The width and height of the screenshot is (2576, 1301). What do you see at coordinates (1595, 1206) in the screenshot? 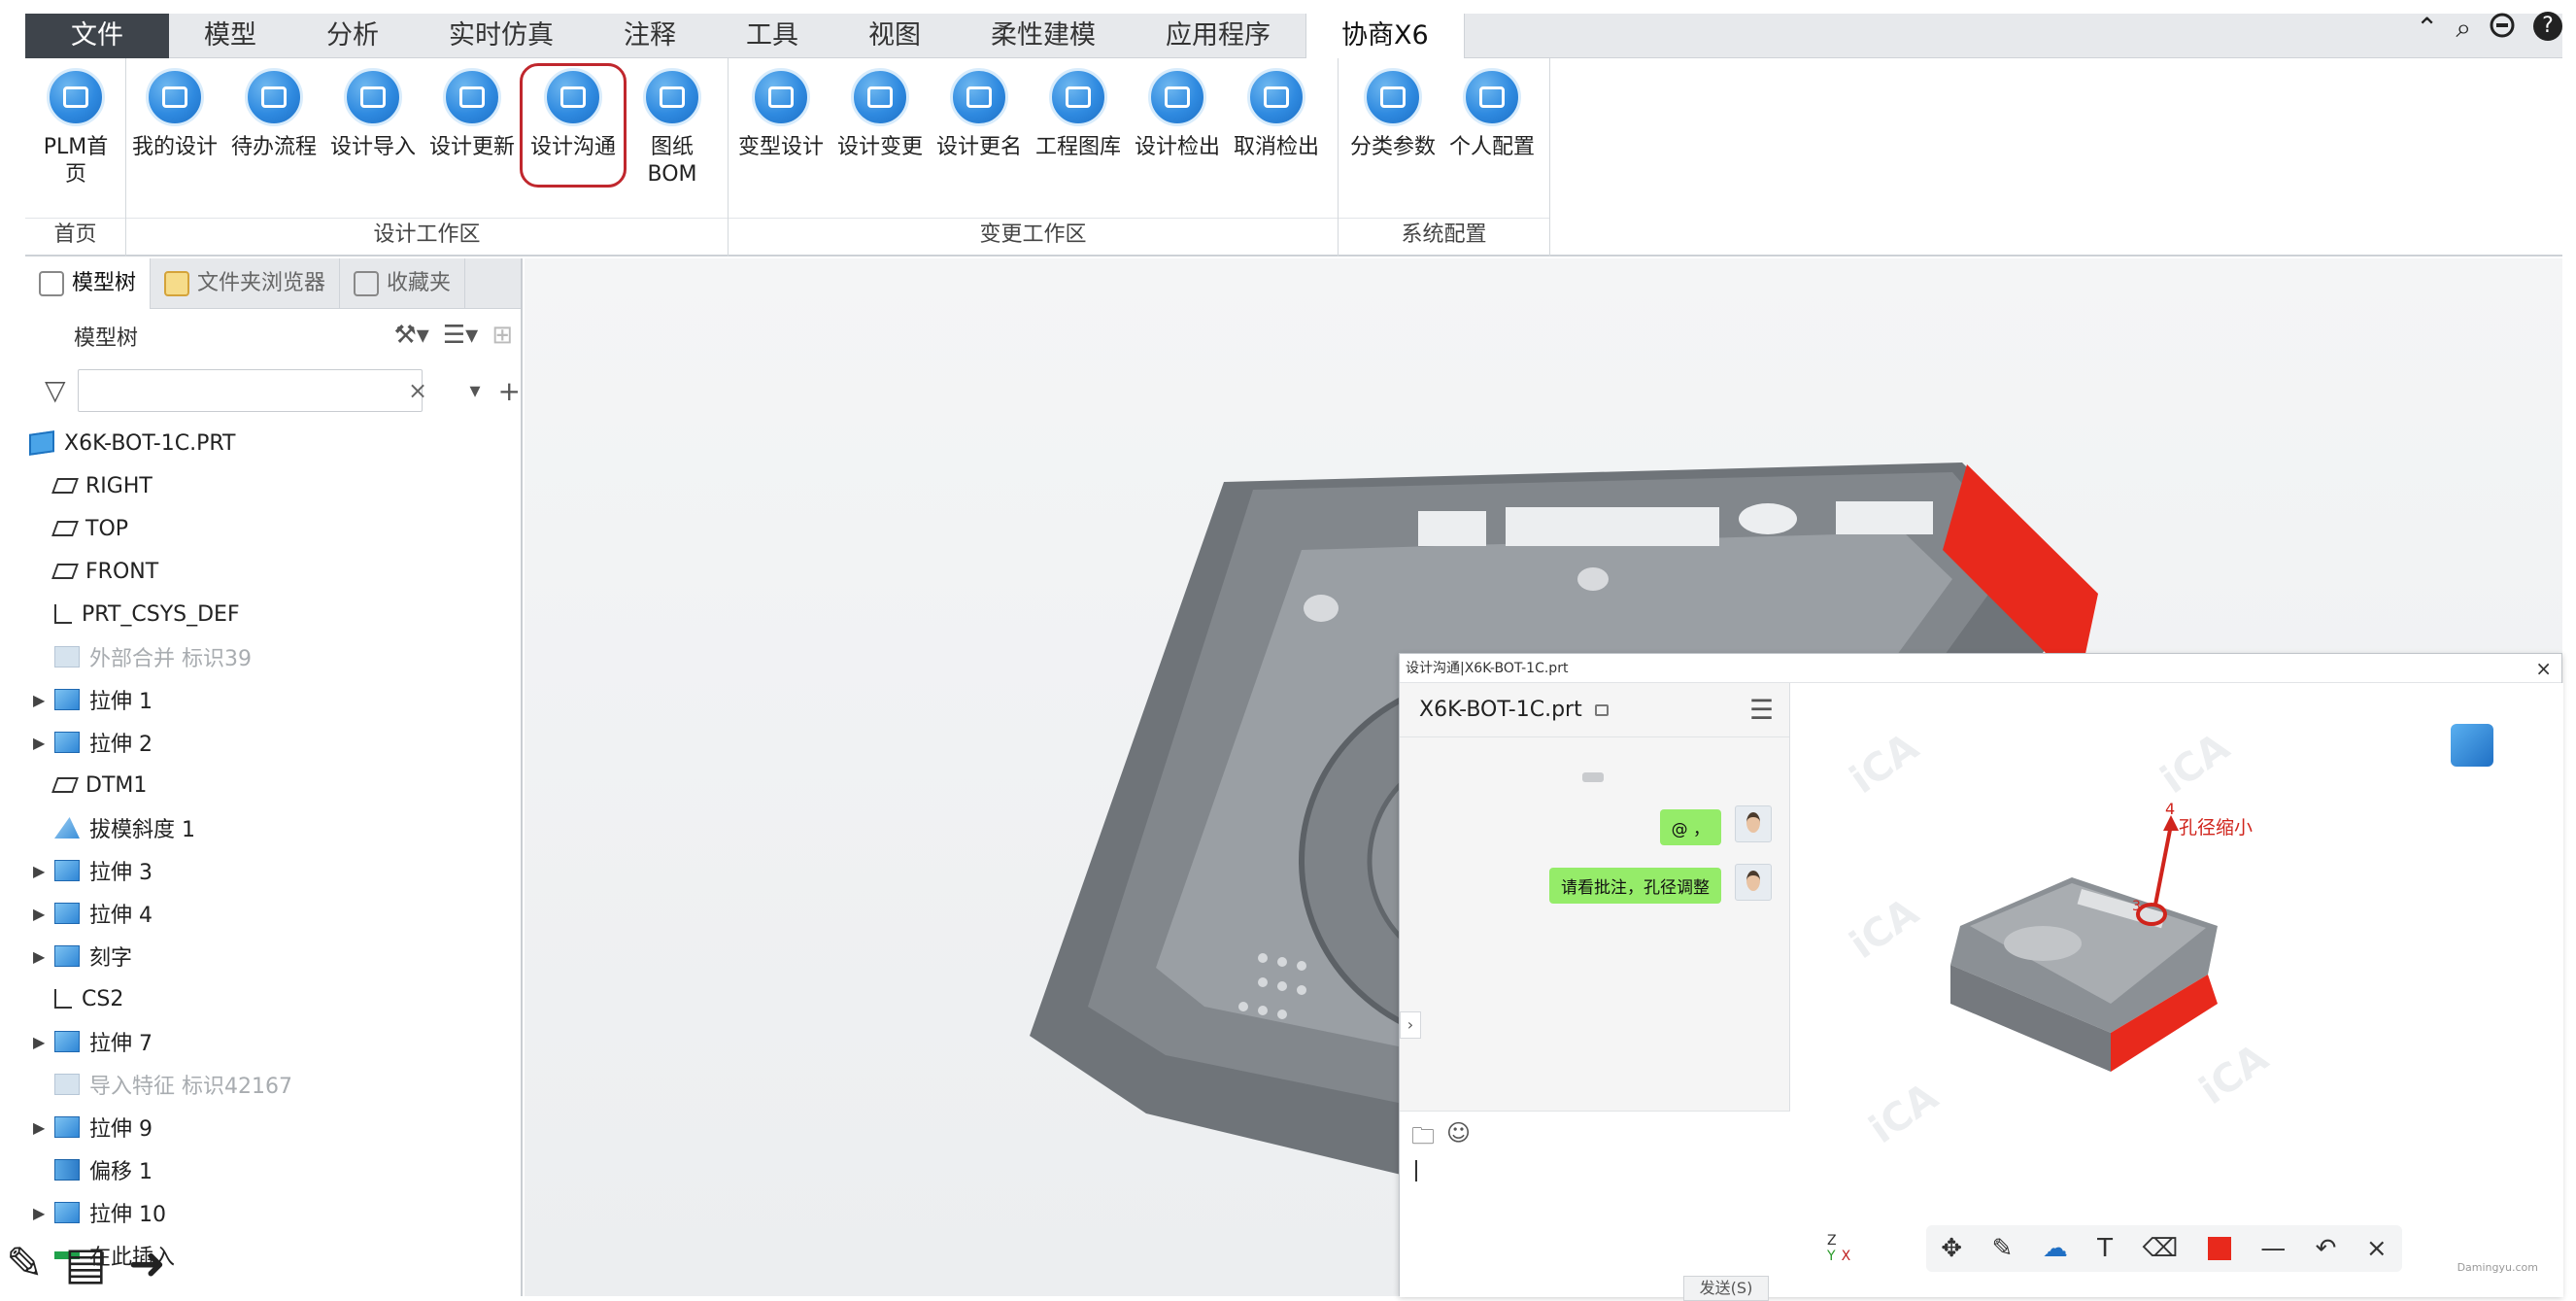
I see `message-composer: 🗀 ☺ 发送(S)` at bounding box center [1595, 1206].